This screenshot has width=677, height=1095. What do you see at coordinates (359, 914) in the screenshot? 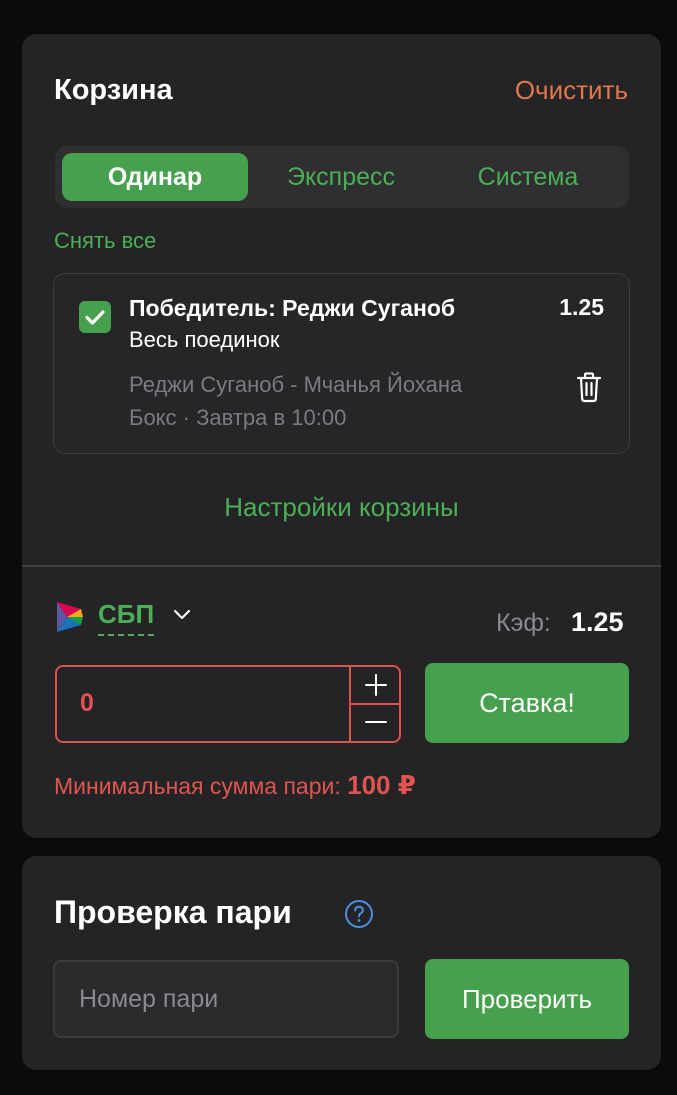
I see `help-icon` at bounding box center [359, 914].